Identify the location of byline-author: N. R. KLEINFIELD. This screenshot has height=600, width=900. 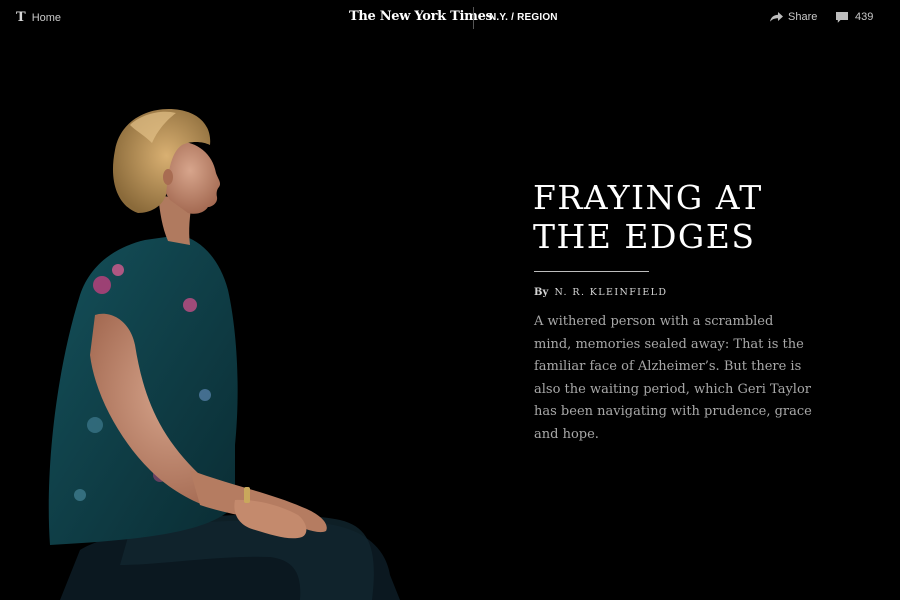
(610, 292).